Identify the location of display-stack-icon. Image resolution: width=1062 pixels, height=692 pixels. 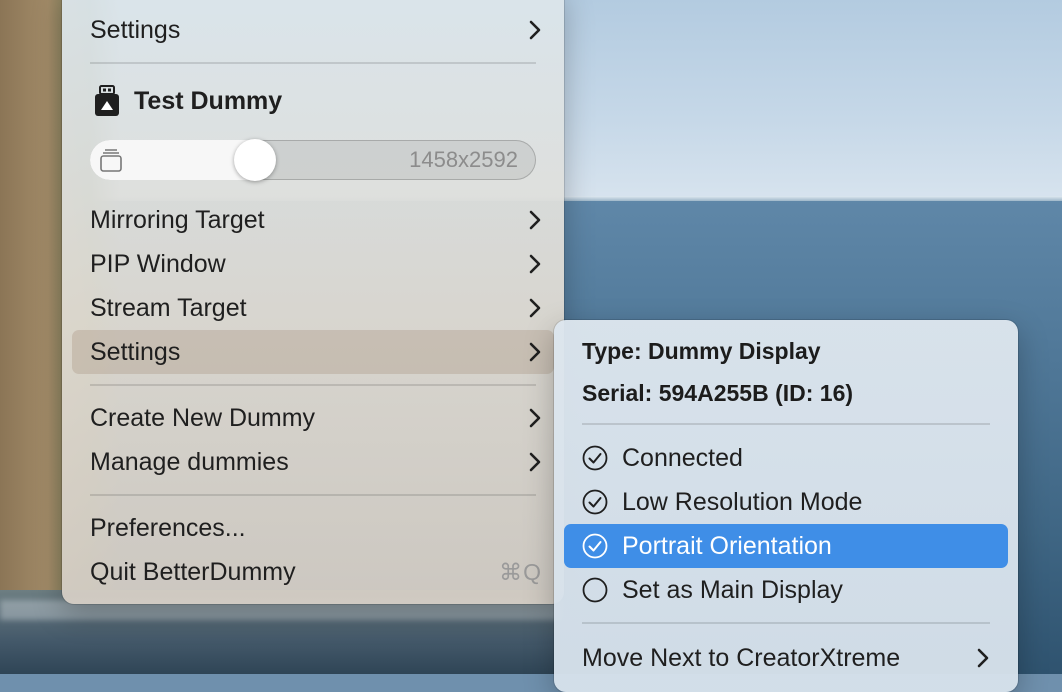
(111, 160).